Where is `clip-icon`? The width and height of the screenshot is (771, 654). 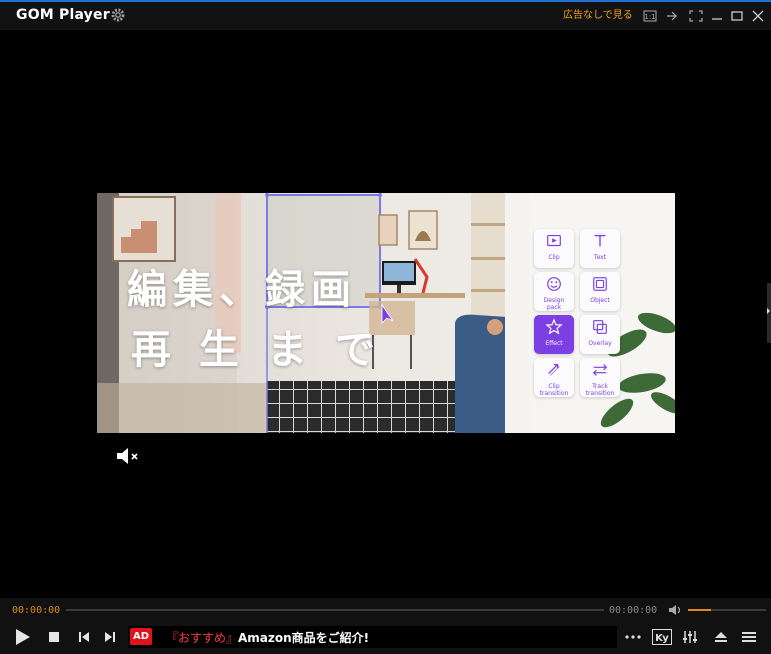 clip-icon is located at coordinates (554, 241).